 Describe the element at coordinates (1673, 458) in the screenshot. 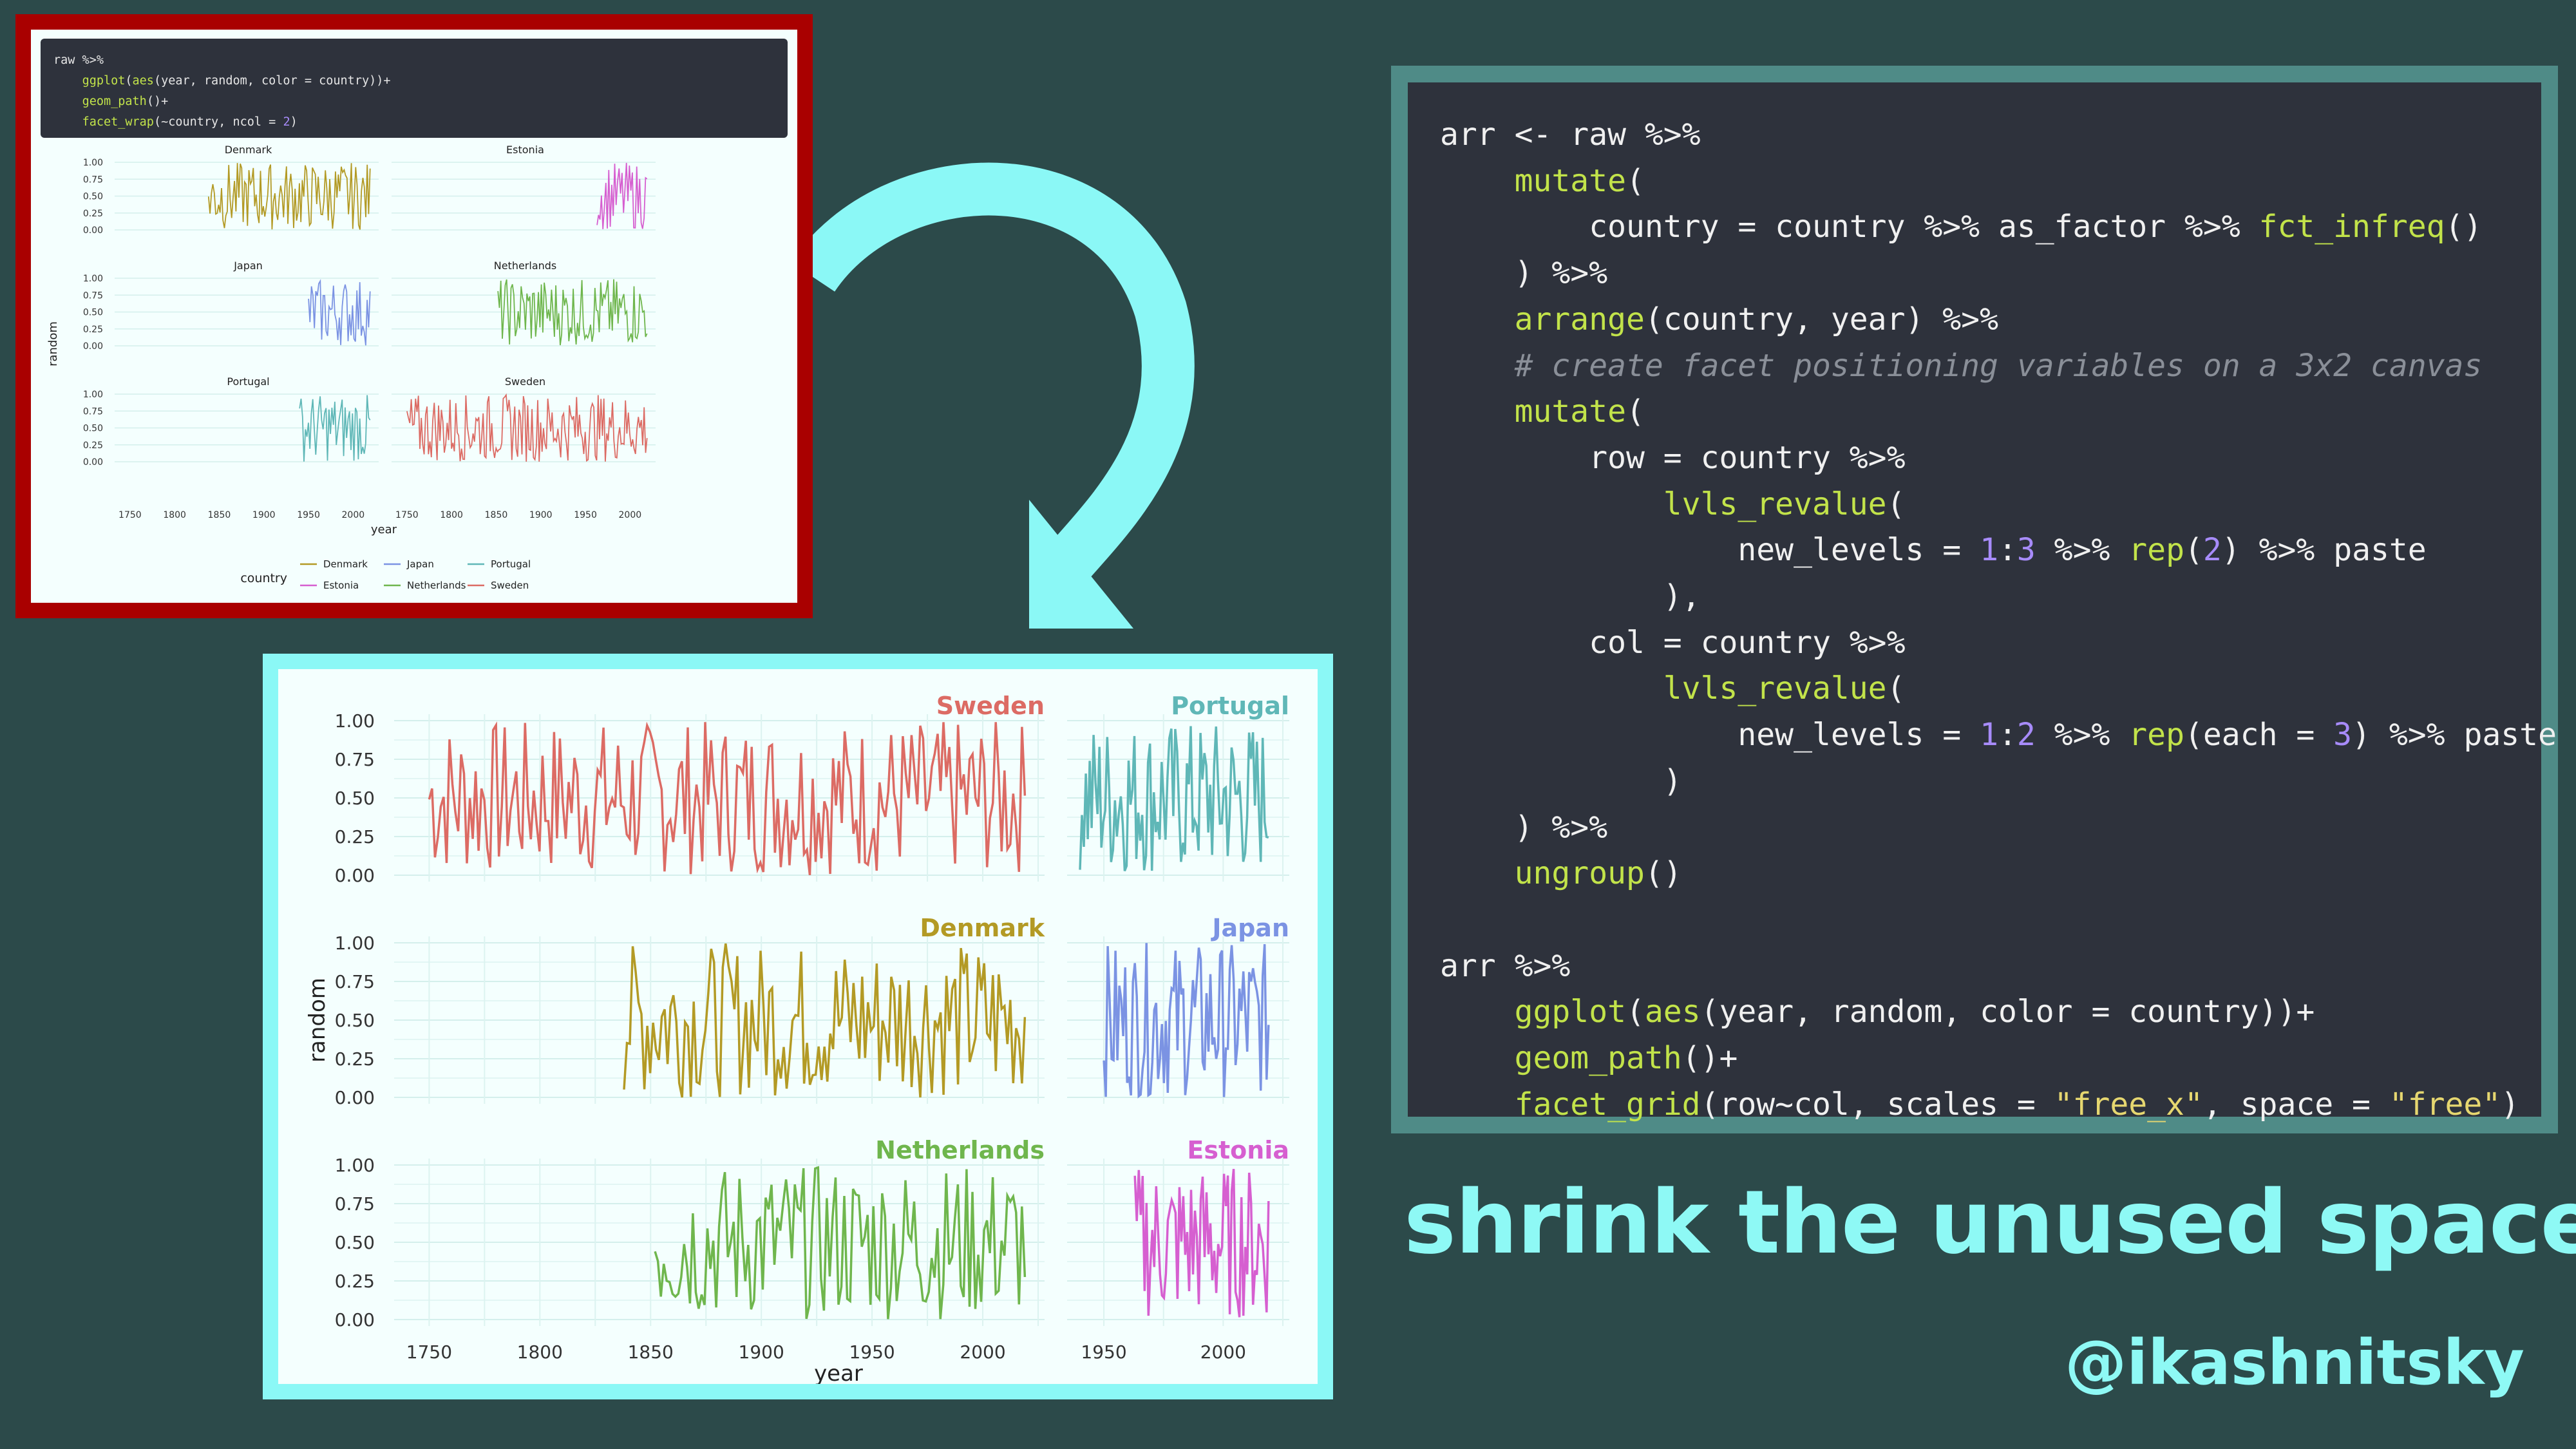

I see `code-token: row = country %>%` at that location.